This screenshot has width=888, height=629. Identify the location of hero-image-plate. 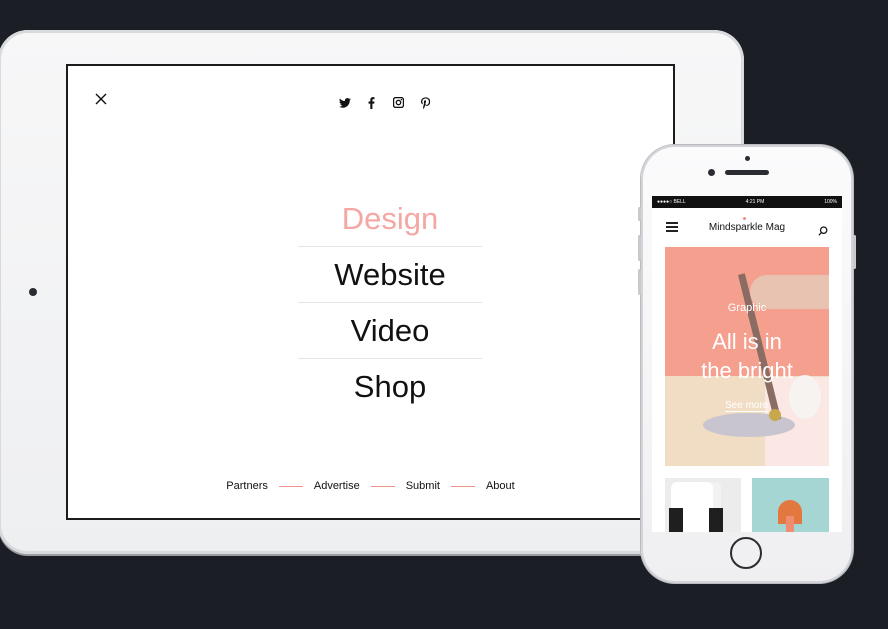
(749, 425).